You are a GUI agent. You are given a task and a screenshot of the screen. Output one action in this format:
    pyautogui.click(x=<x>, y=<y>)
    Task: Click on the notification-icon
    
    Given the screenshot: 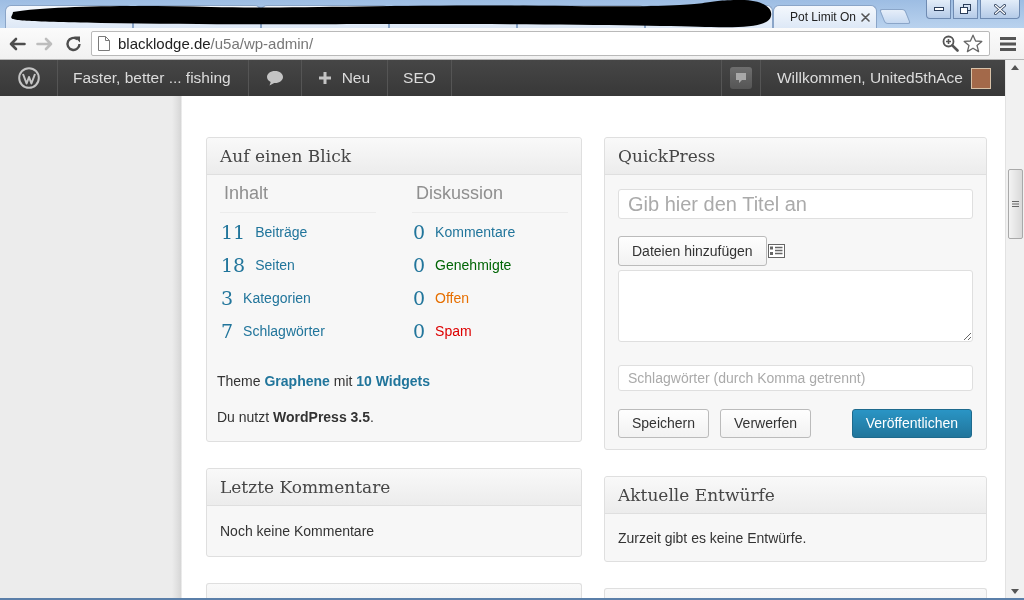 What is the action you would take?
    pyautogui.click(x=740, y=78)
    